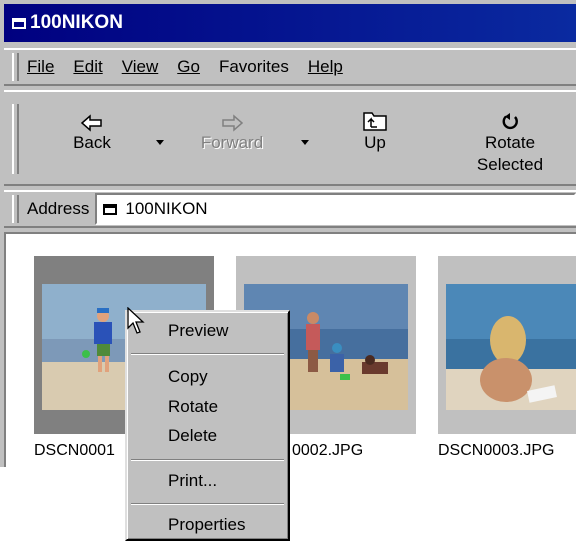 Image resolution: width=576 pixels, height=541 pixels. Describe the element at coordinates (15, 209) in the screenshot. I see `address-grip` at that location.